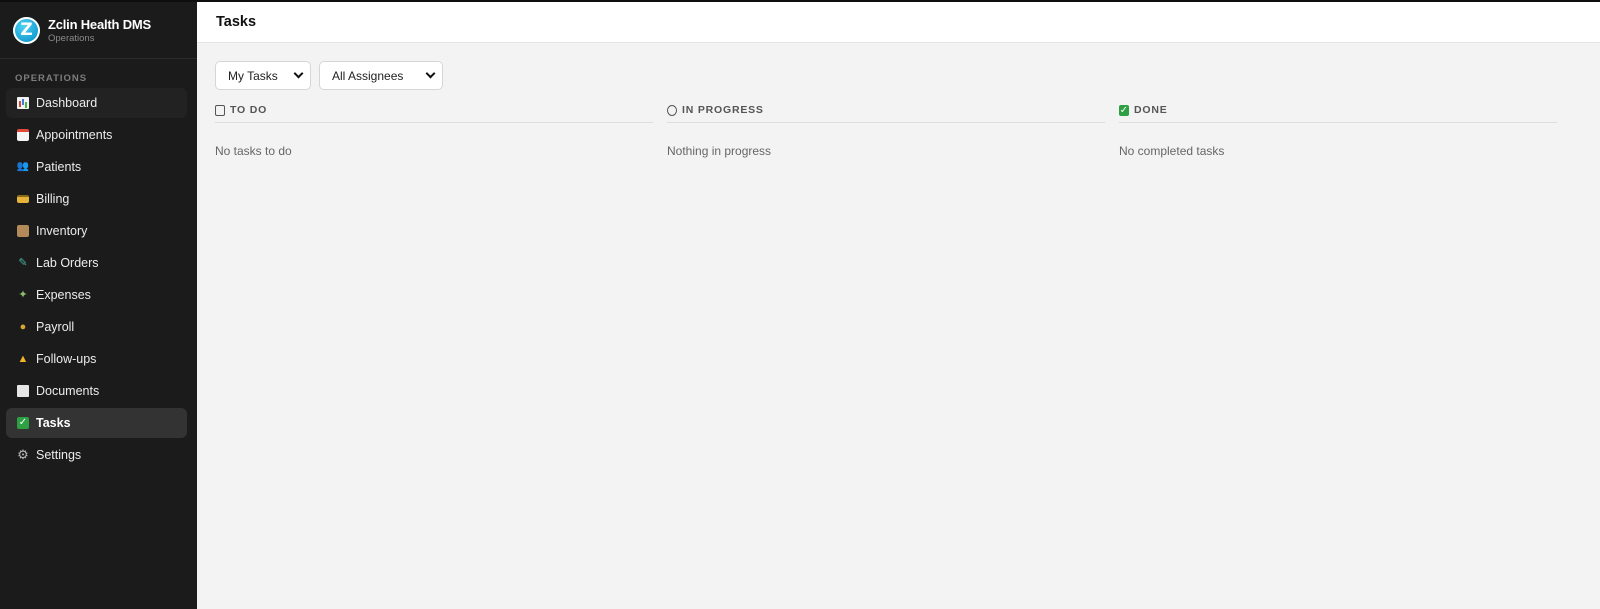  I want to click on page-title: Tasks, so click(236, 22).